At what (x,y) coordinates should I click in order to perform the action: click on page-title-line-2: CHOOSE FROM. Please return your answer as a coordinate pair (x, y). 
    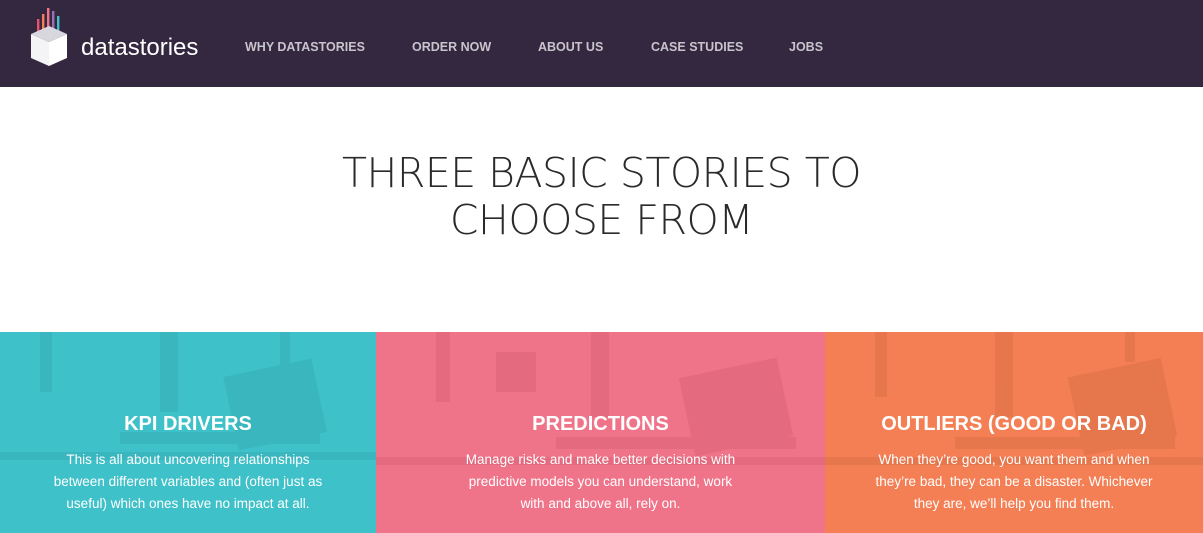
    Looking at the image, I should click on (601, 220).